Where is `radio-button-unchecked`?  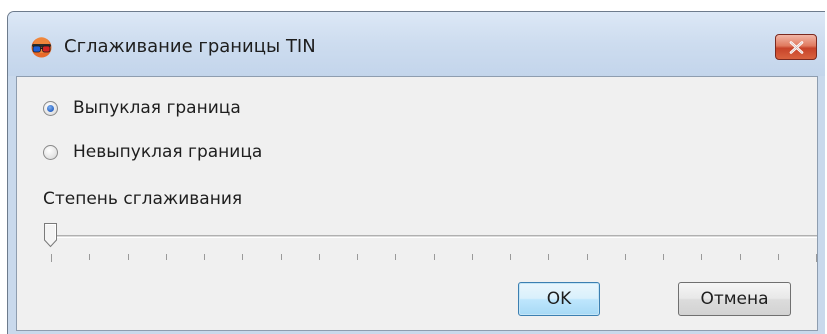
radio-button-unchecked is located at coordinates (50, 152).